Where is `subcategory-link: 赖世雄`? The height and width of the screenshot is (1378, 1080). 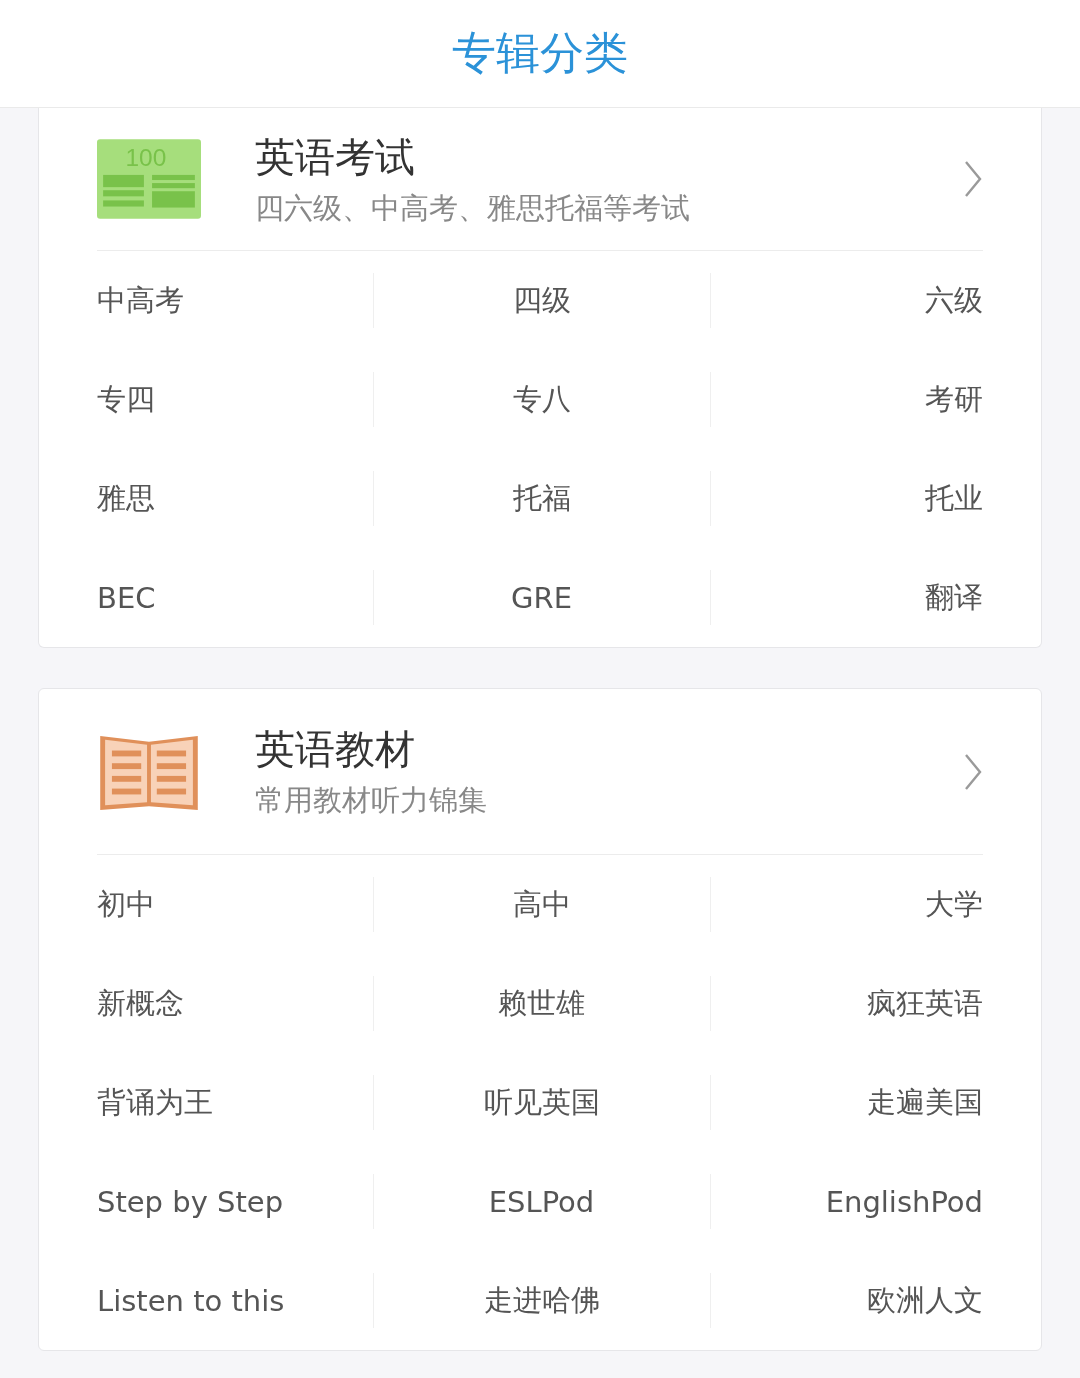 subcategory-link: 赖世雄 is located at coordinates (541, 1003).